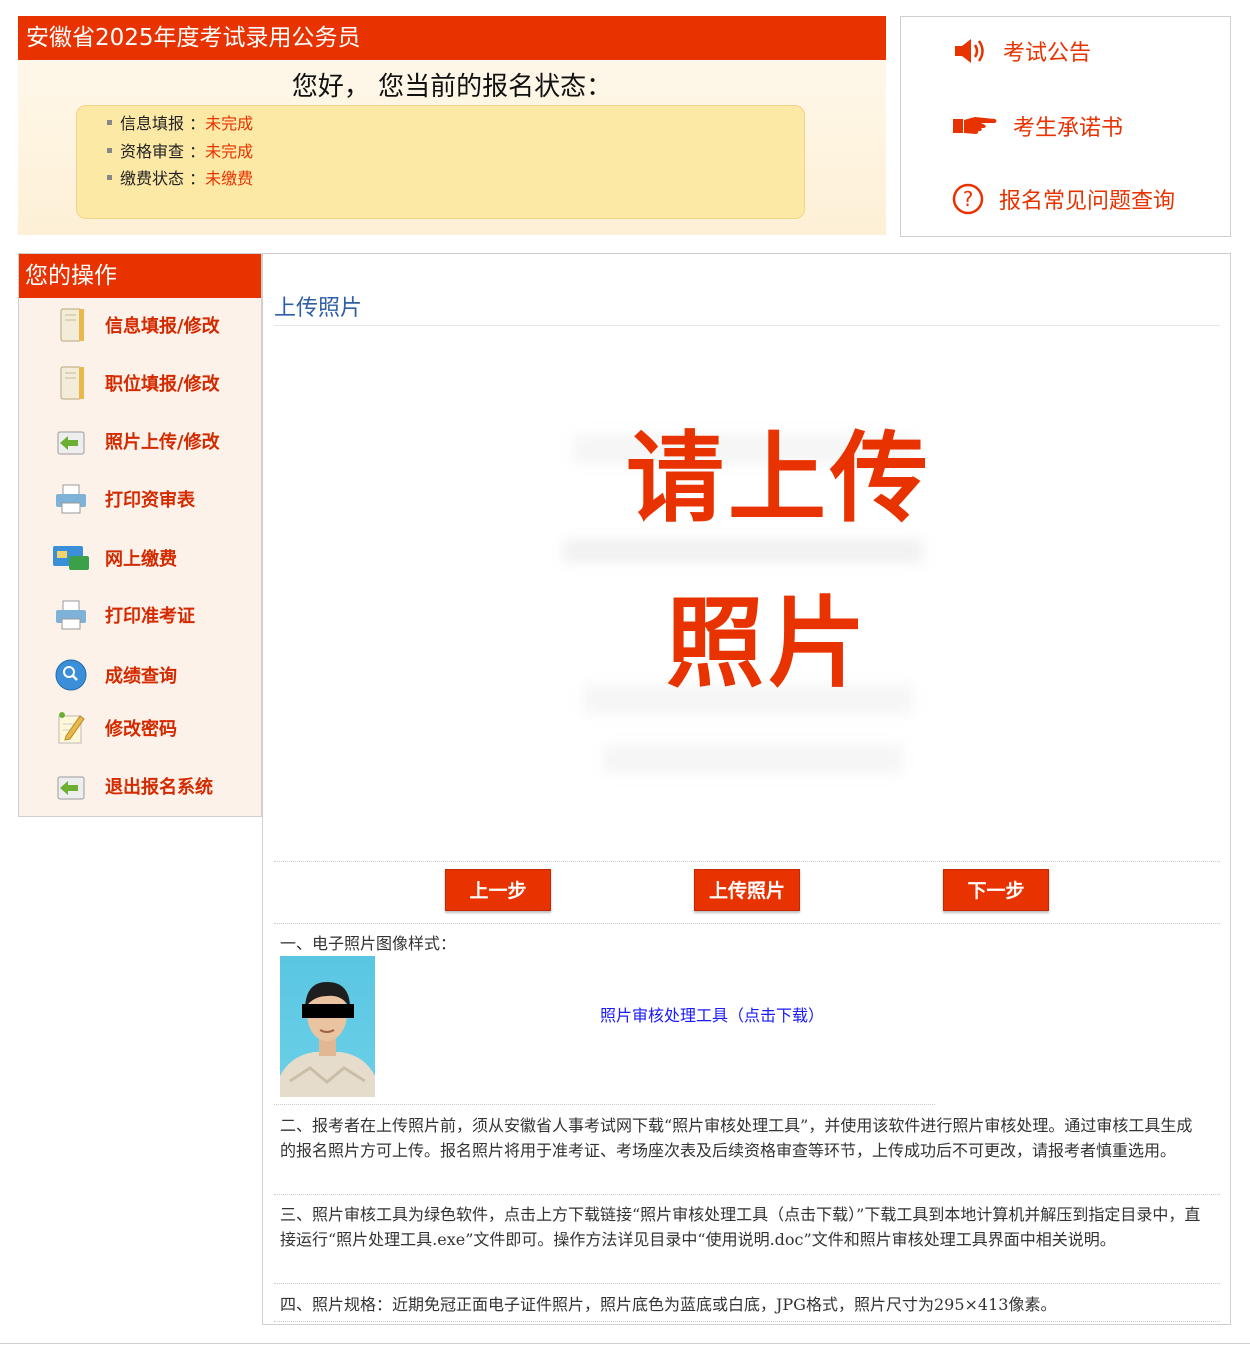 The width and height of the screenshot is (1250, 1366). What do you see at coordinates (969, 51) in the screenshot?
I see `speaker-icon` at bounding box center [969, 51].